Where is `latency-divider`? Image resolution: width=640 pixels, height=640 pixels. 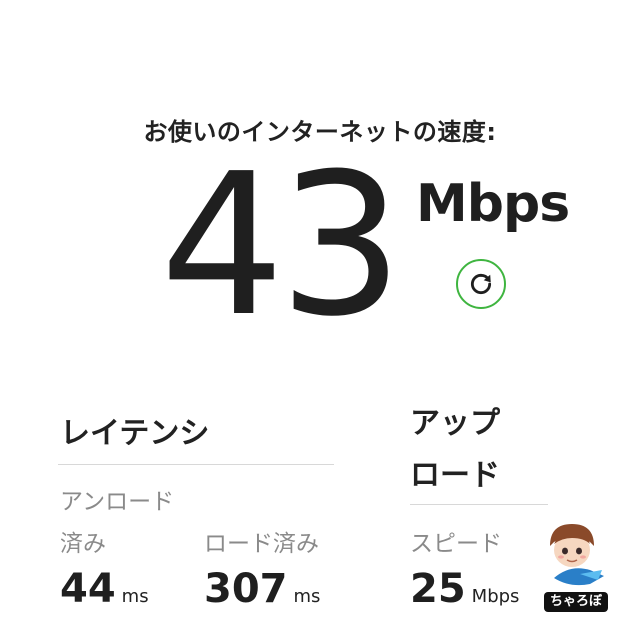 latency-divider is located at coordinates (196, 464).